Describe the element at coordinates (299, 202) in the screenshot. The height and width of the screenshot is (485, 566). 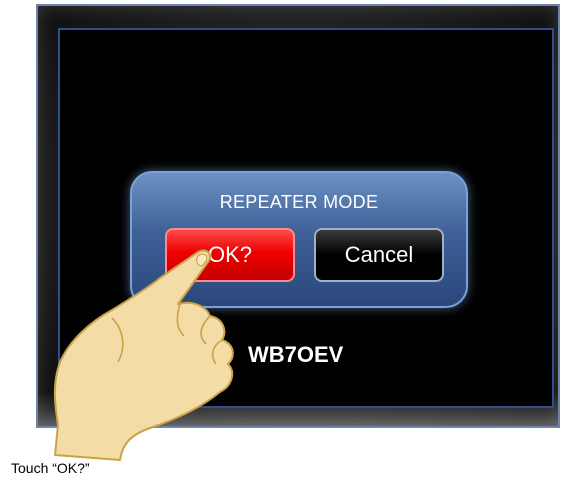
I see `dialog-title: REPEATER MODE` at that location.